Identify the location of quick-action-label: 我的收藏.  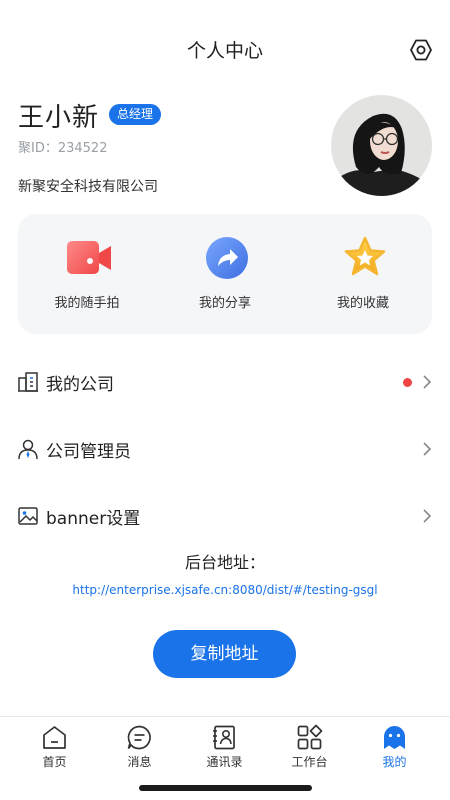
(362, 303).